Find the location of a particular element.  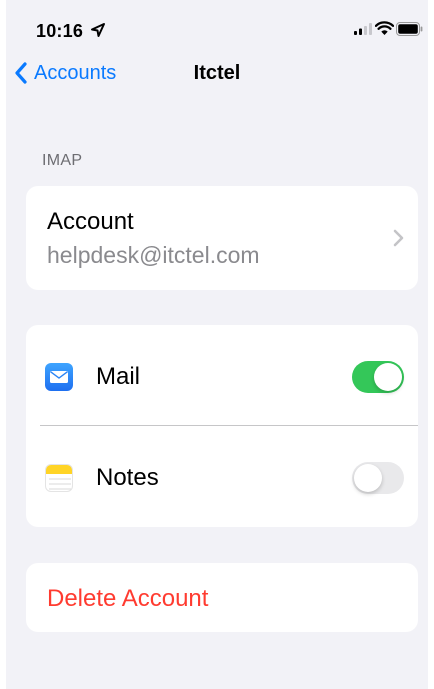

location-arrow-icon is located at coordinates (98, 30).